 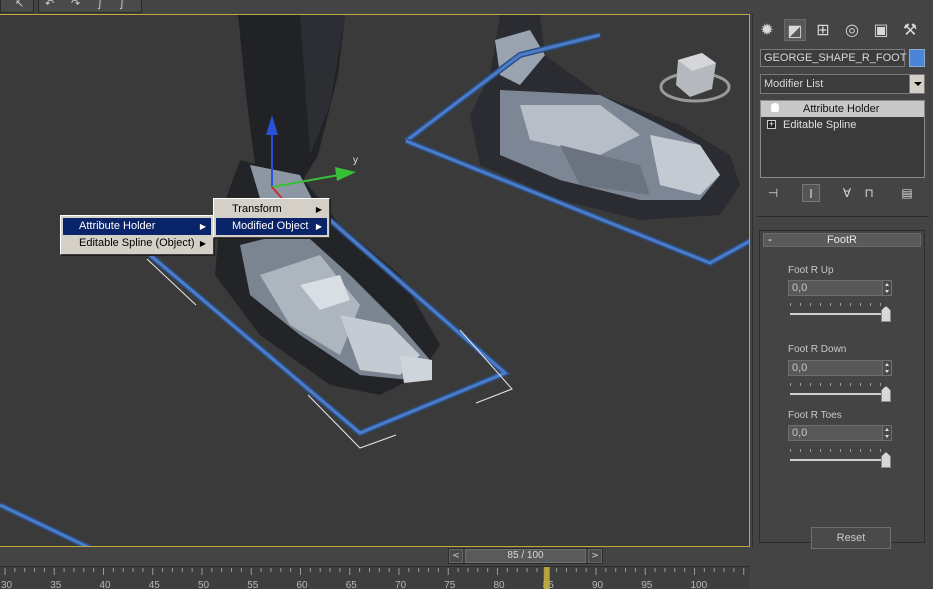 What do you see at coordinates (823, 30) in the screenshot?
I see `hierarchy-icon: ⊞` at bounding box center [823, 30].